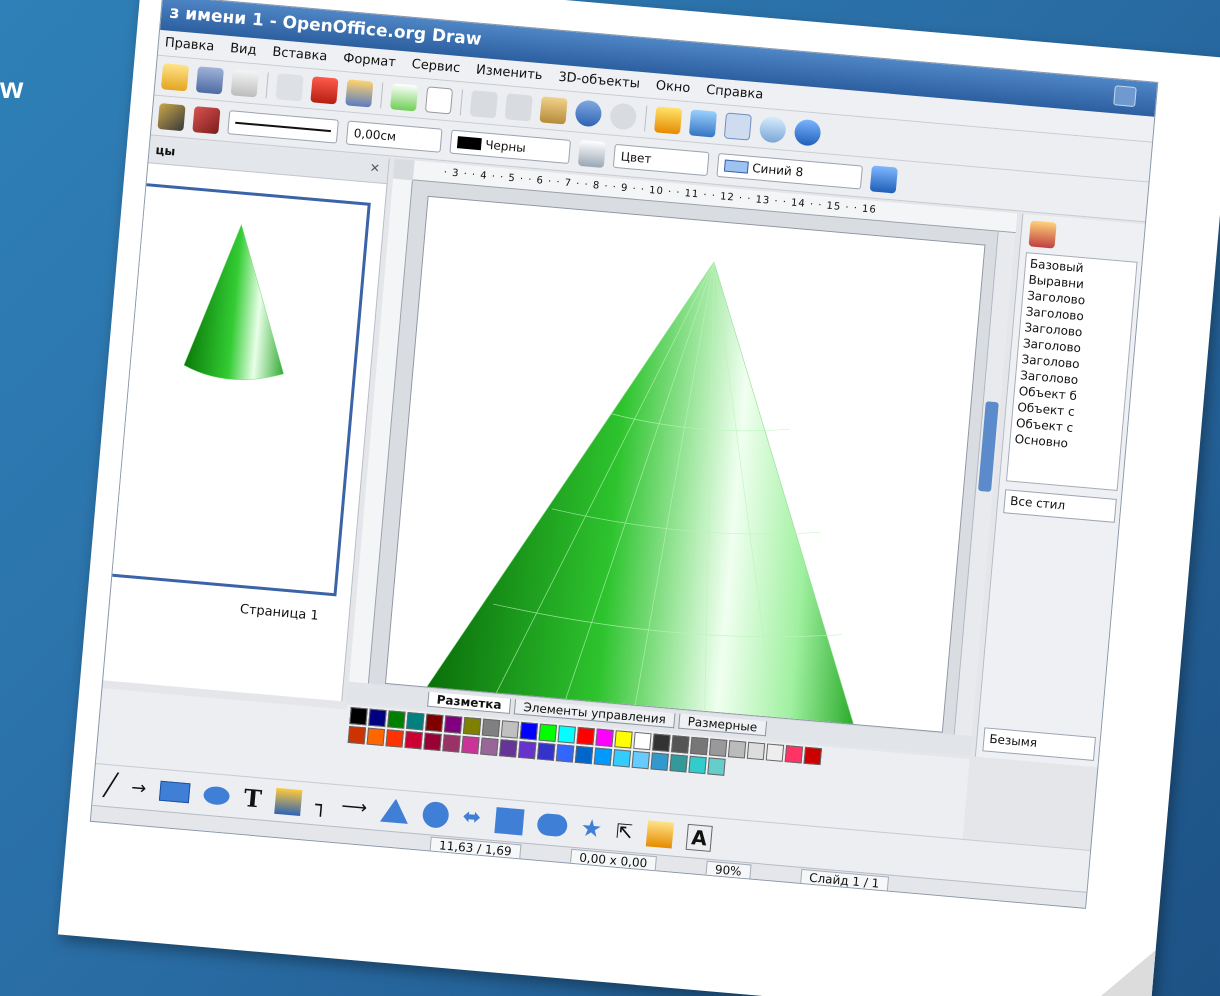  I want to click on area-icon, so click(592, 153).